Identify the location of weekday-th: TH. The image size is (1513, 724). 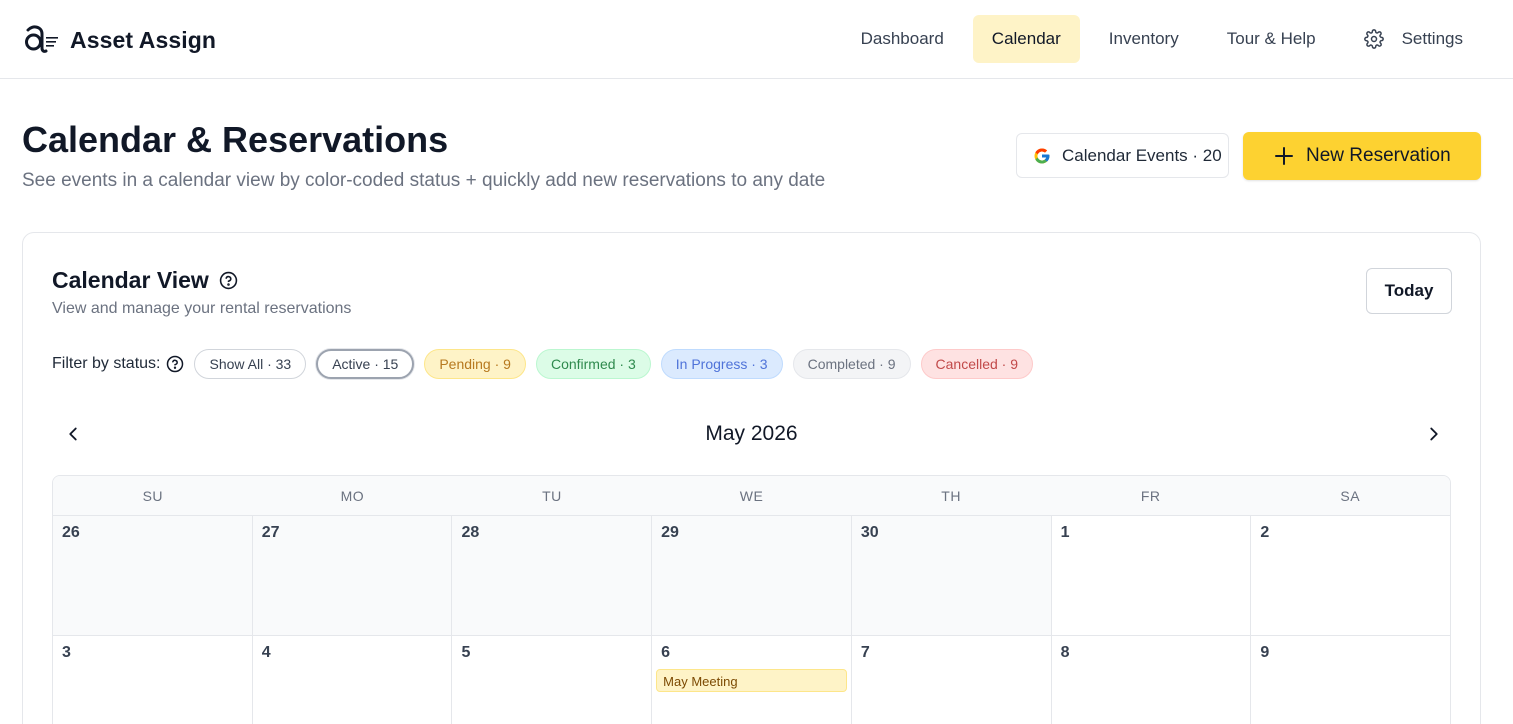
(951, 496).